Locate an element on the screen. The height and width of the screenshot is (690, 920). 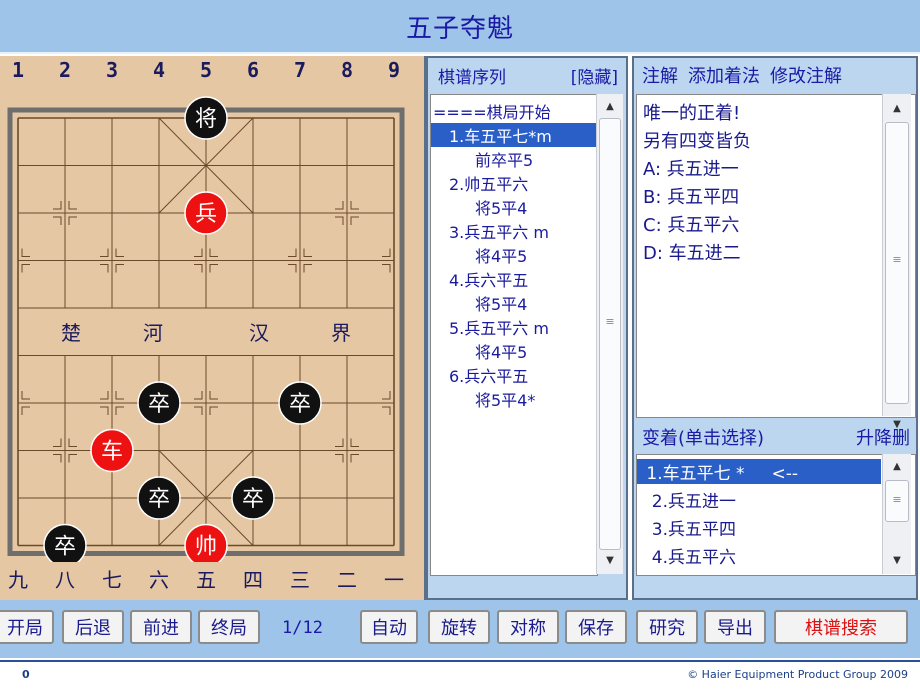
piece-black-soldier-a: 卒 is located at coordinates (159, 403).